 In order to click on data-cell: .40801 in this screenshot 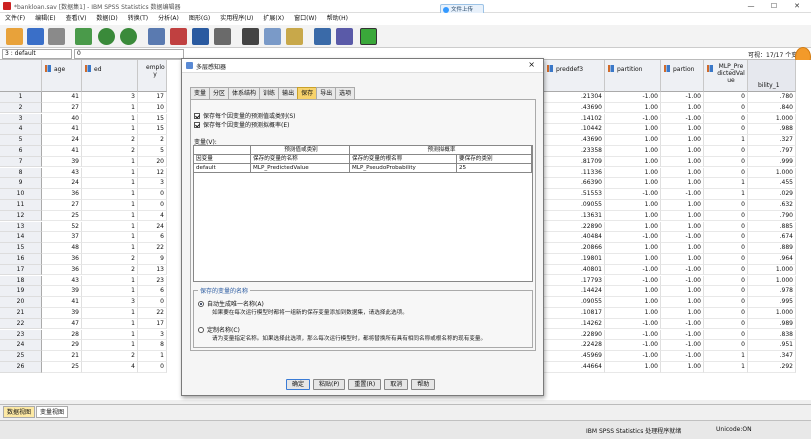, I will do `click(574, 270)`.